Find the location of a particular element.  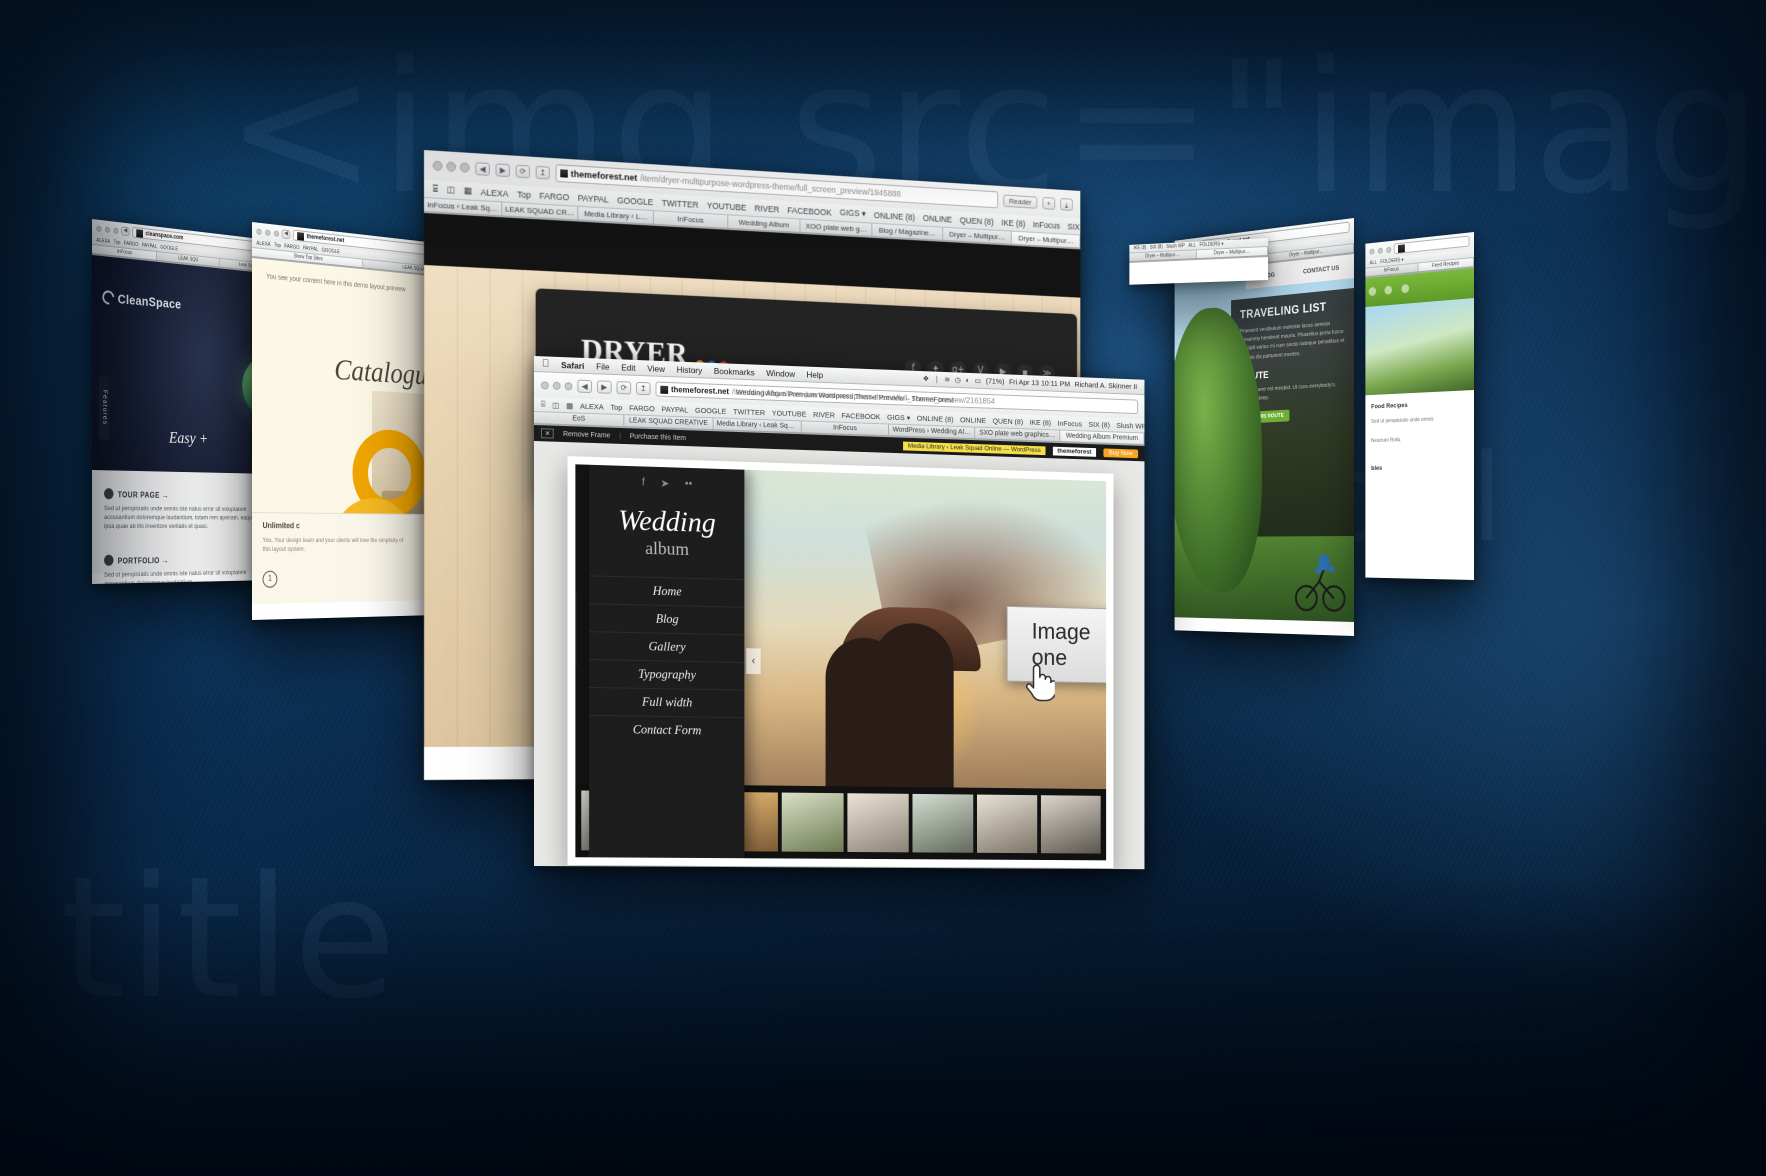

nav-item-typography: Typography is located at coordinates (667, 674).